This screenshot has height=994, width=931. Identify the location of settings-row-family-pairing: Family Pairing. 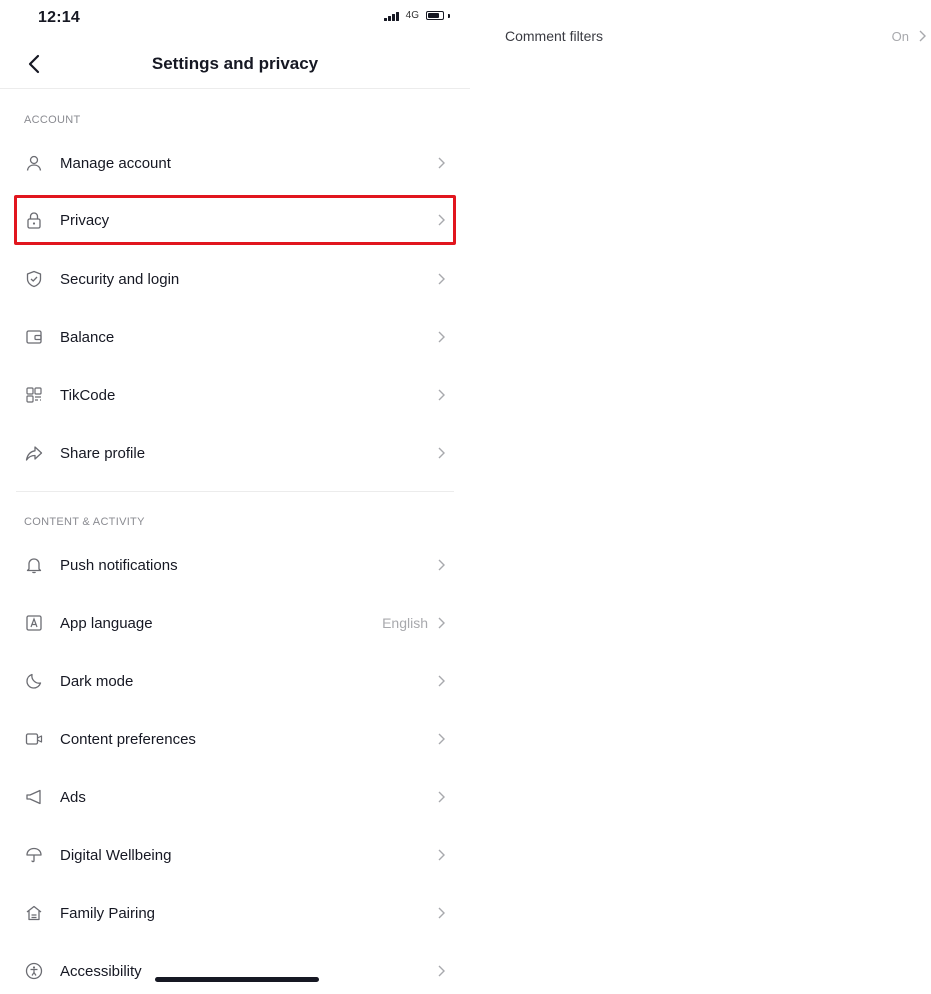
(235, 913).